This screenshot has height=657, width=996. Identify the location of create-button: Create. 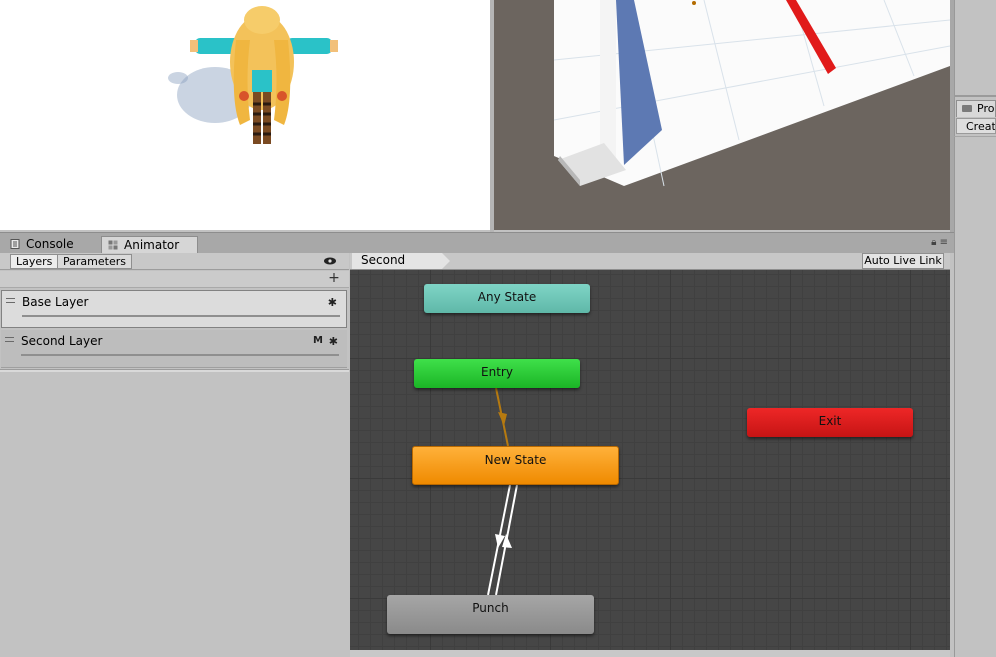
(976, 126).